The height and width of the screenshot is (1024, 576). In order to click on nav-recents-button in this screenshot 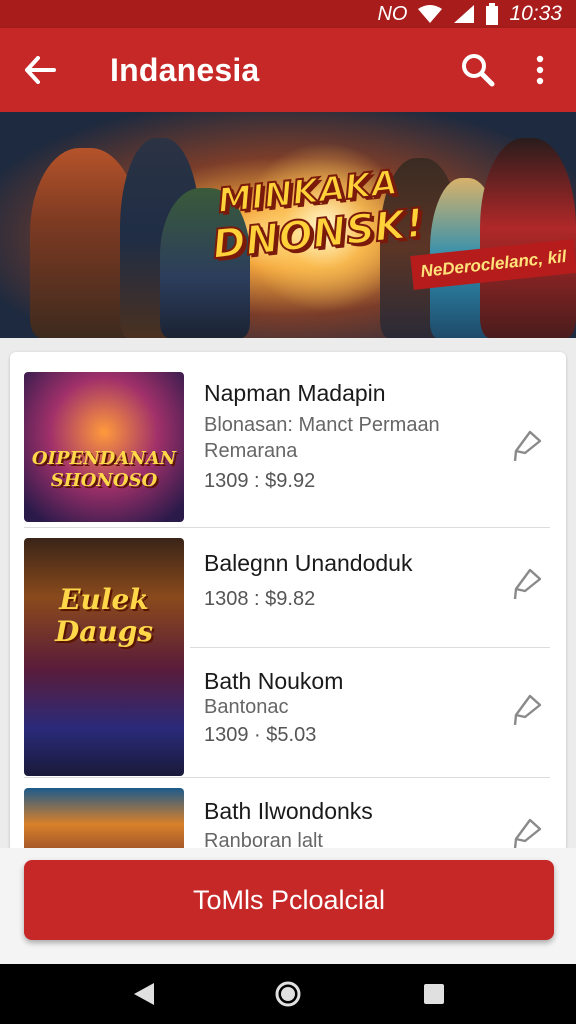, I will do `click(434, 994)`.